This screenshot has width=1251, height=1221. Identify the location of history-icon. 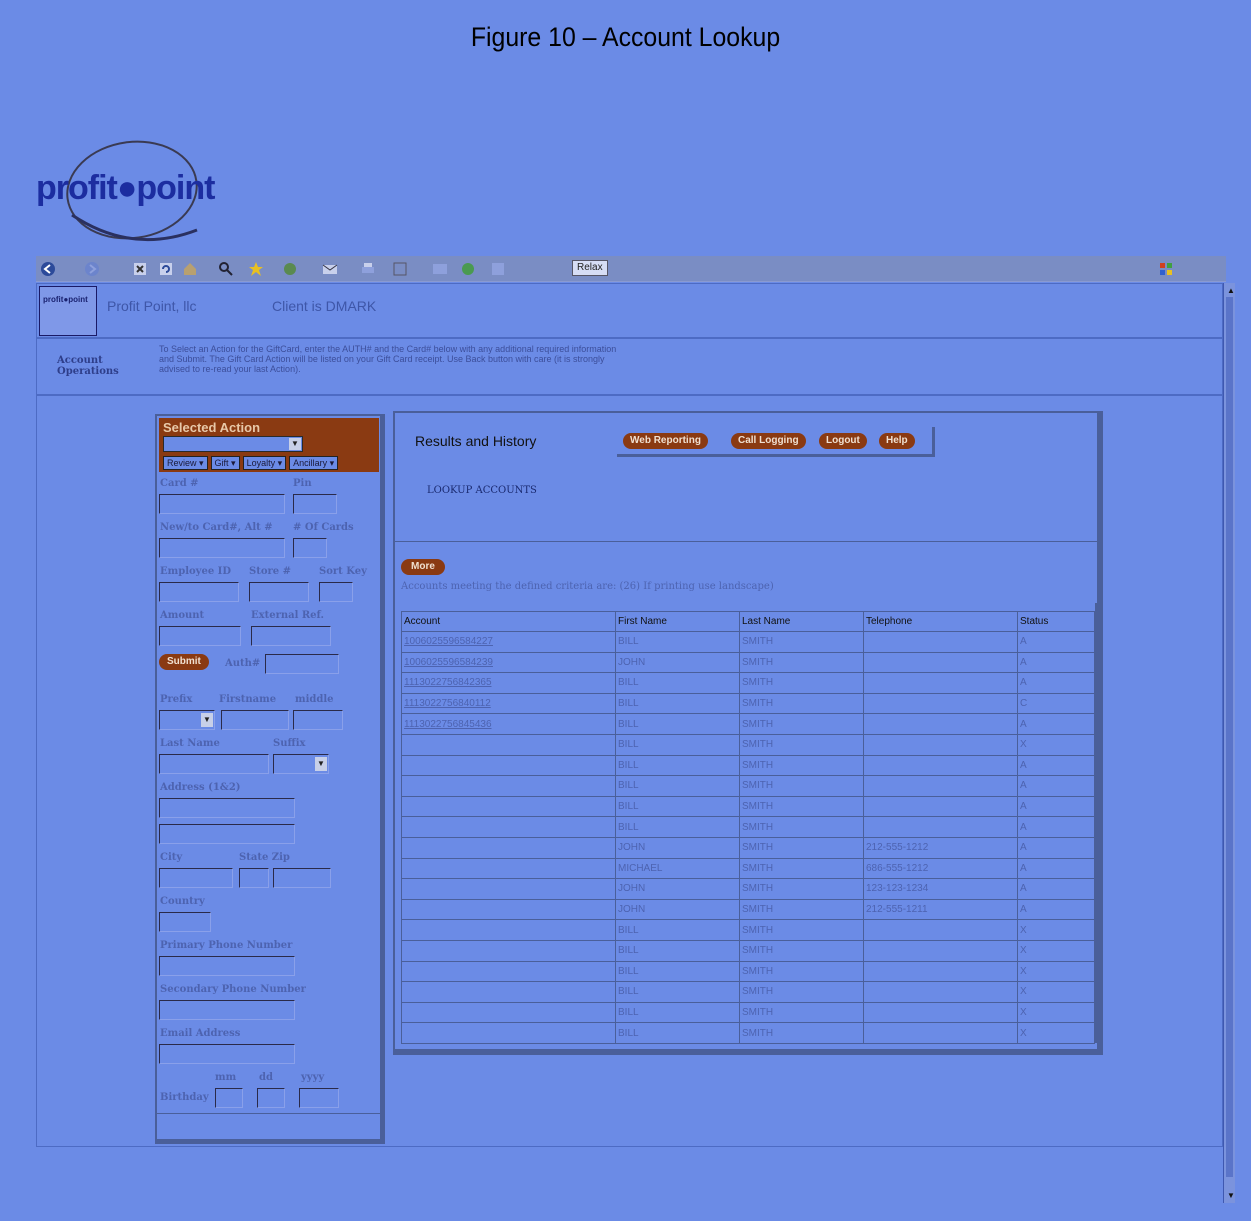
(290, 269).